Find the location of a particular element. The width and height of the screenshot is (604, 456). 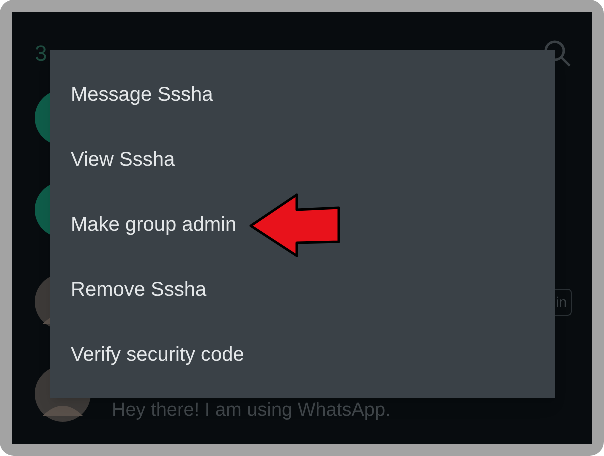

menu-item: View Sssha is located at coordinates (123, 159).